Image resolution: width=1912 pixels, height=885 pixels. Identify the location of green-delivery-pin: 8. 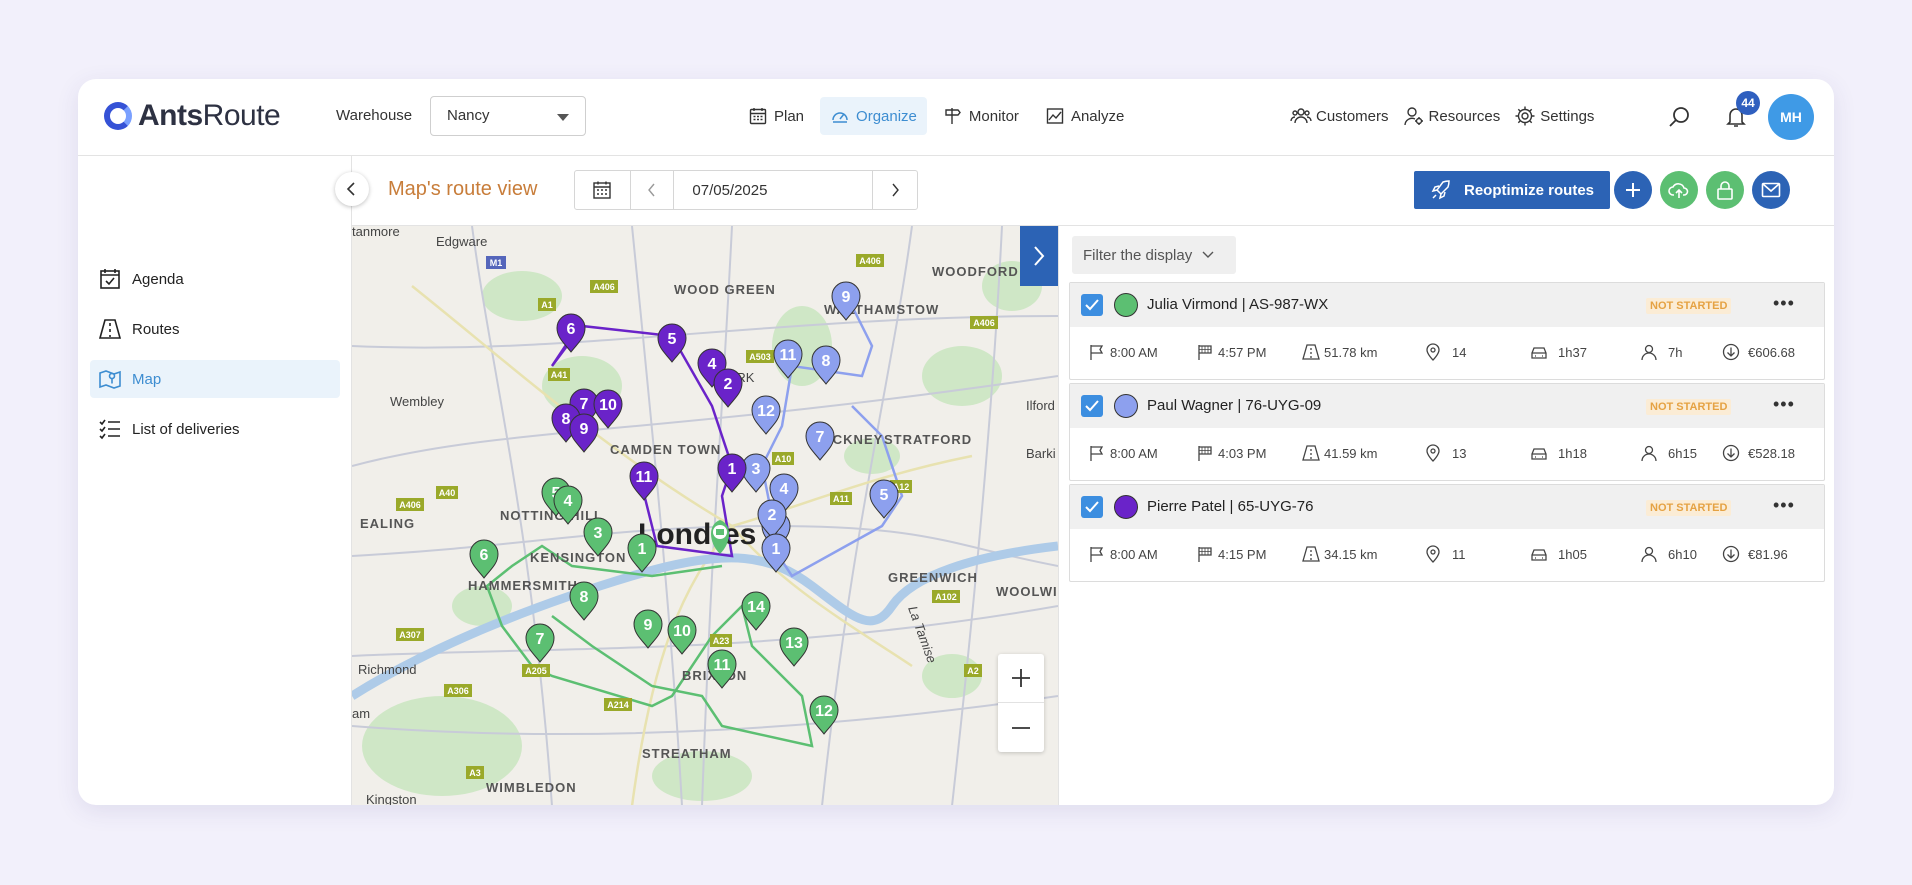
(584, 601).